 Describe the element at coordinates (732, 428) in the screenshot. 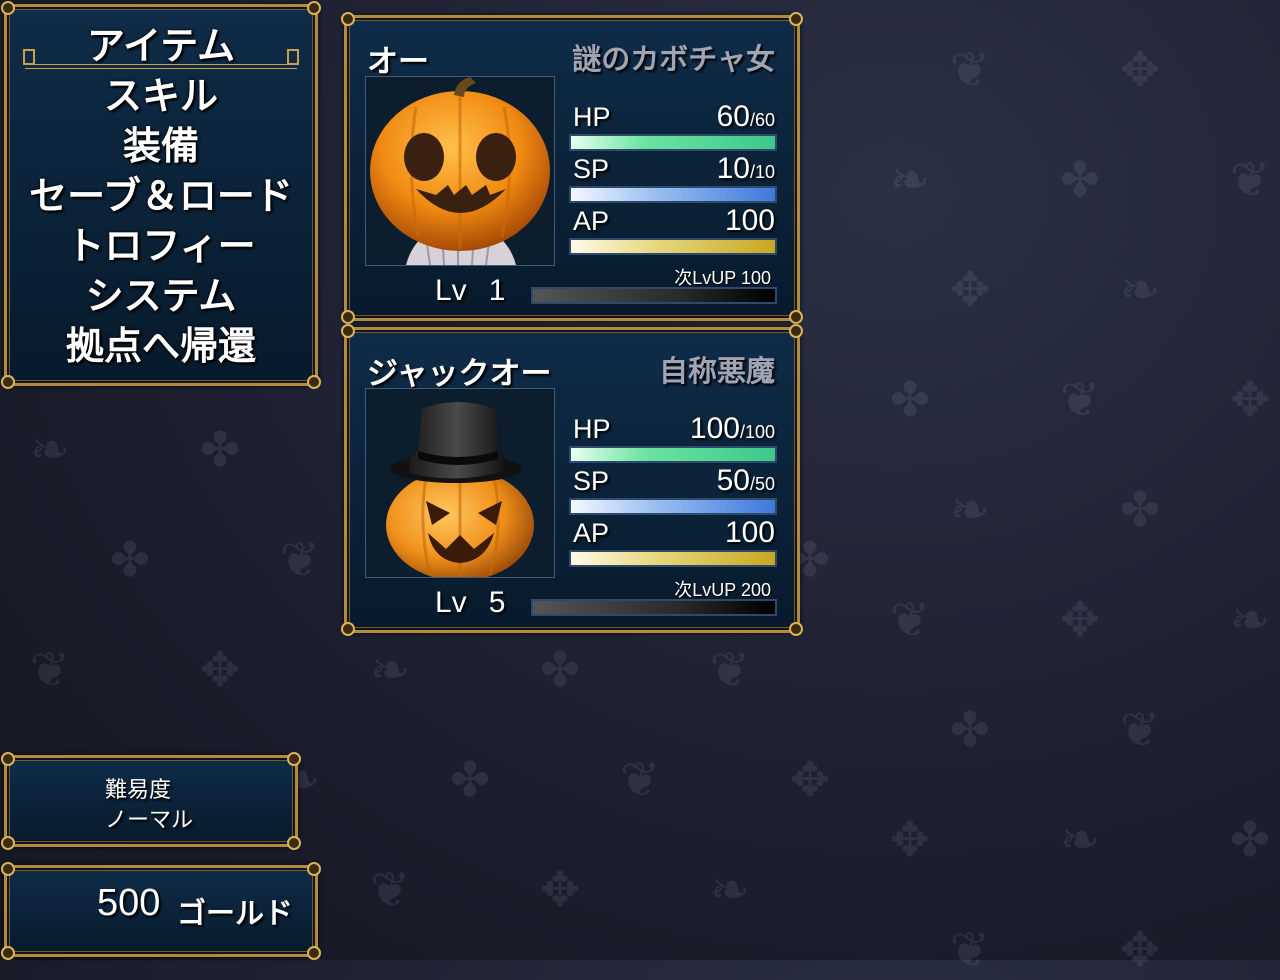

I see `hp-value: 100/100` at that location.